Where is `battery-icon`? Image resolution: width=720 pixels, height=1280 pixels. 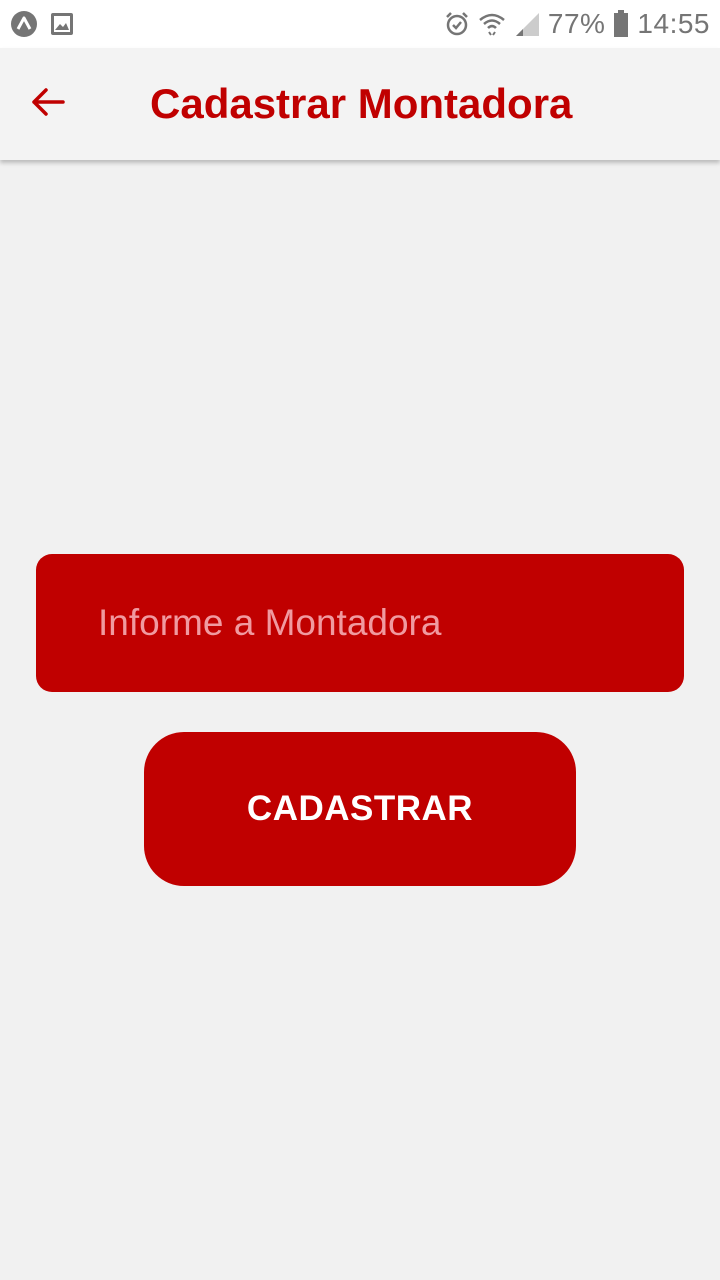 battery-icon is located at coordinates (621, 24).